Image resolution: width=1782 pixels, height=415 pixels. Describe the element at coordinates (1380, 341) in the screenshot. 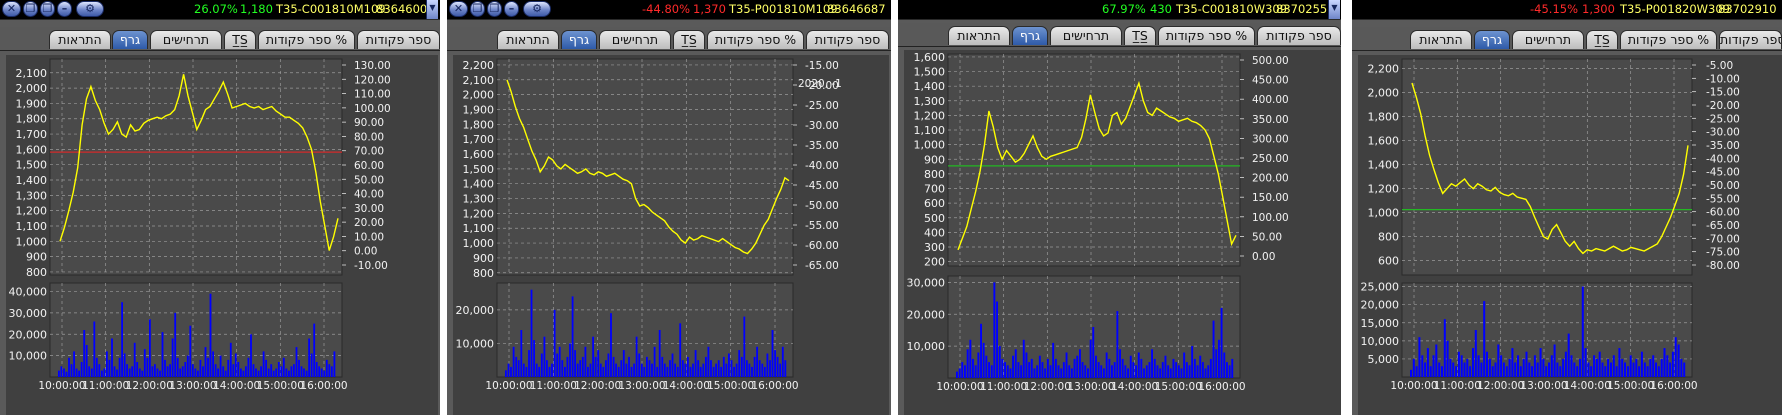

I see `volume-tick-label: 10,000` at that location.